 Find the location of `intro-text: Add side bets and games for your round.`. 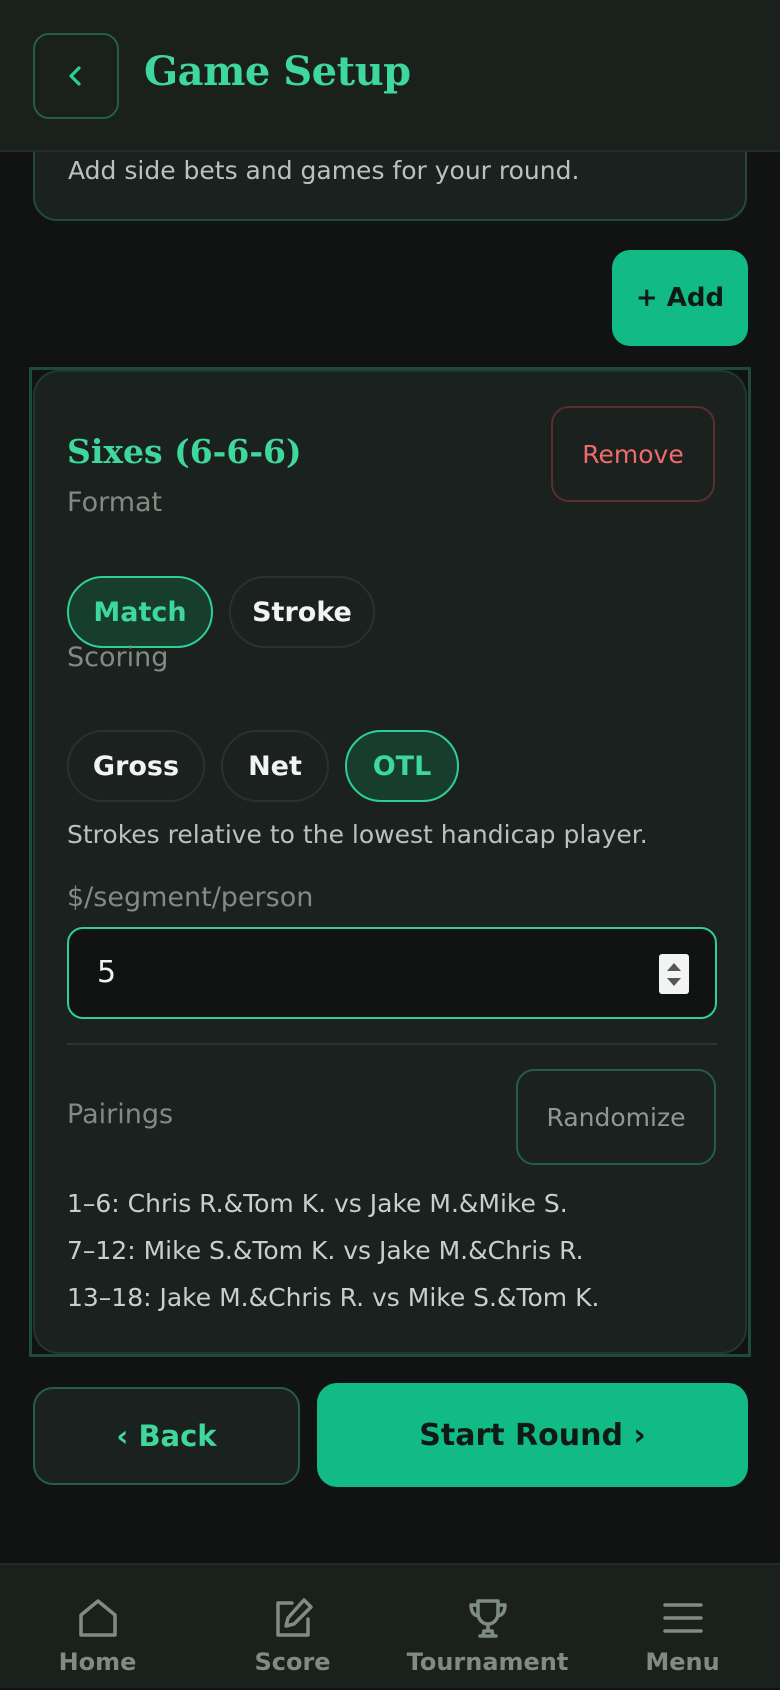

intro-text: Add side bets and games for your round. is located at coordinates (324, 170).